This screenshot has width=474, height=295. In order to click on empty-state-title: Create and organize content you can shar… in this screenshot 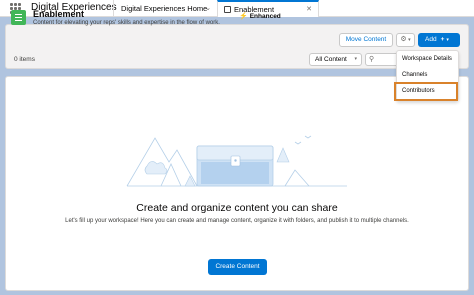, I will do `click(237, 208)`.